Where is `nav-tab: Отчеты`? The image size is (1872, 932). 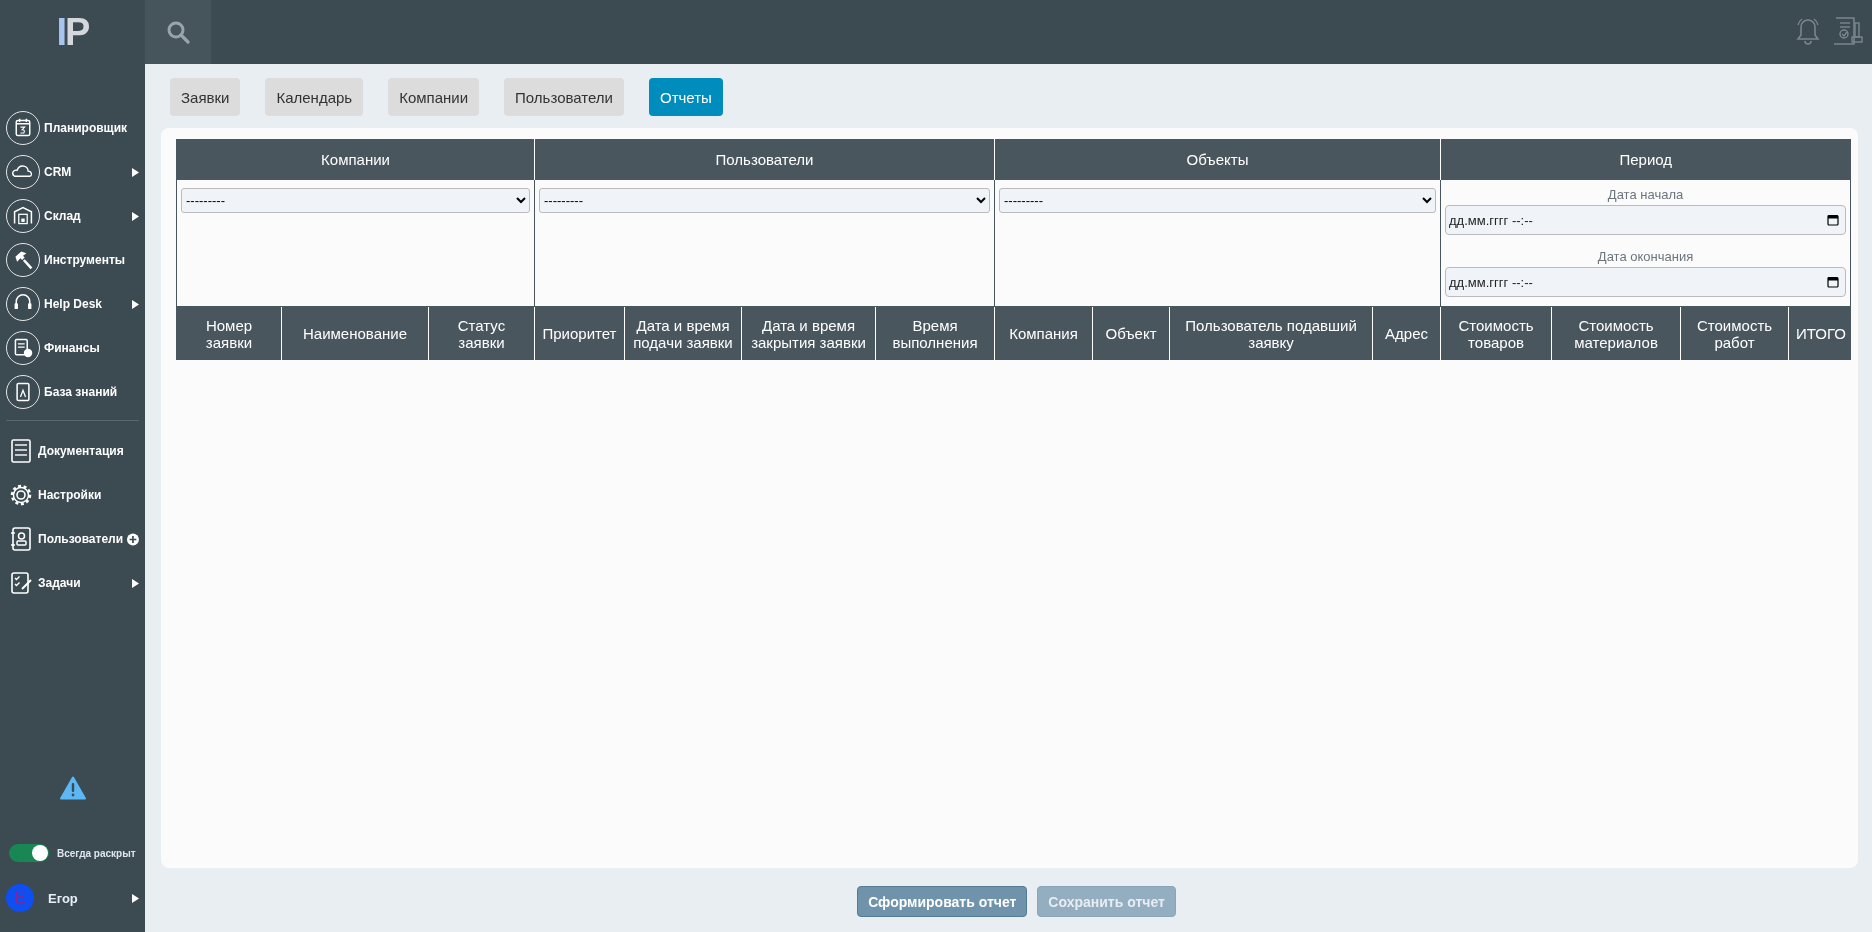
nav-tab: Отчеты is located at coordinates (685, 97).